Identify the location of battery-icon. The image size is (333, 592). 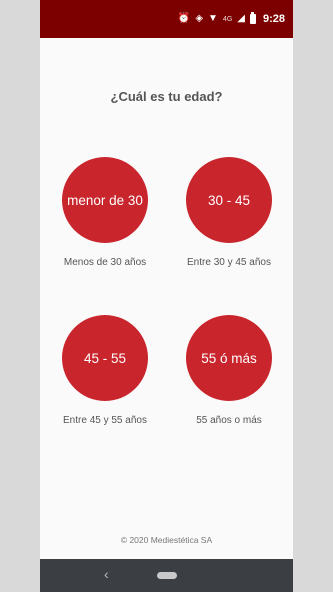
(252, 18).